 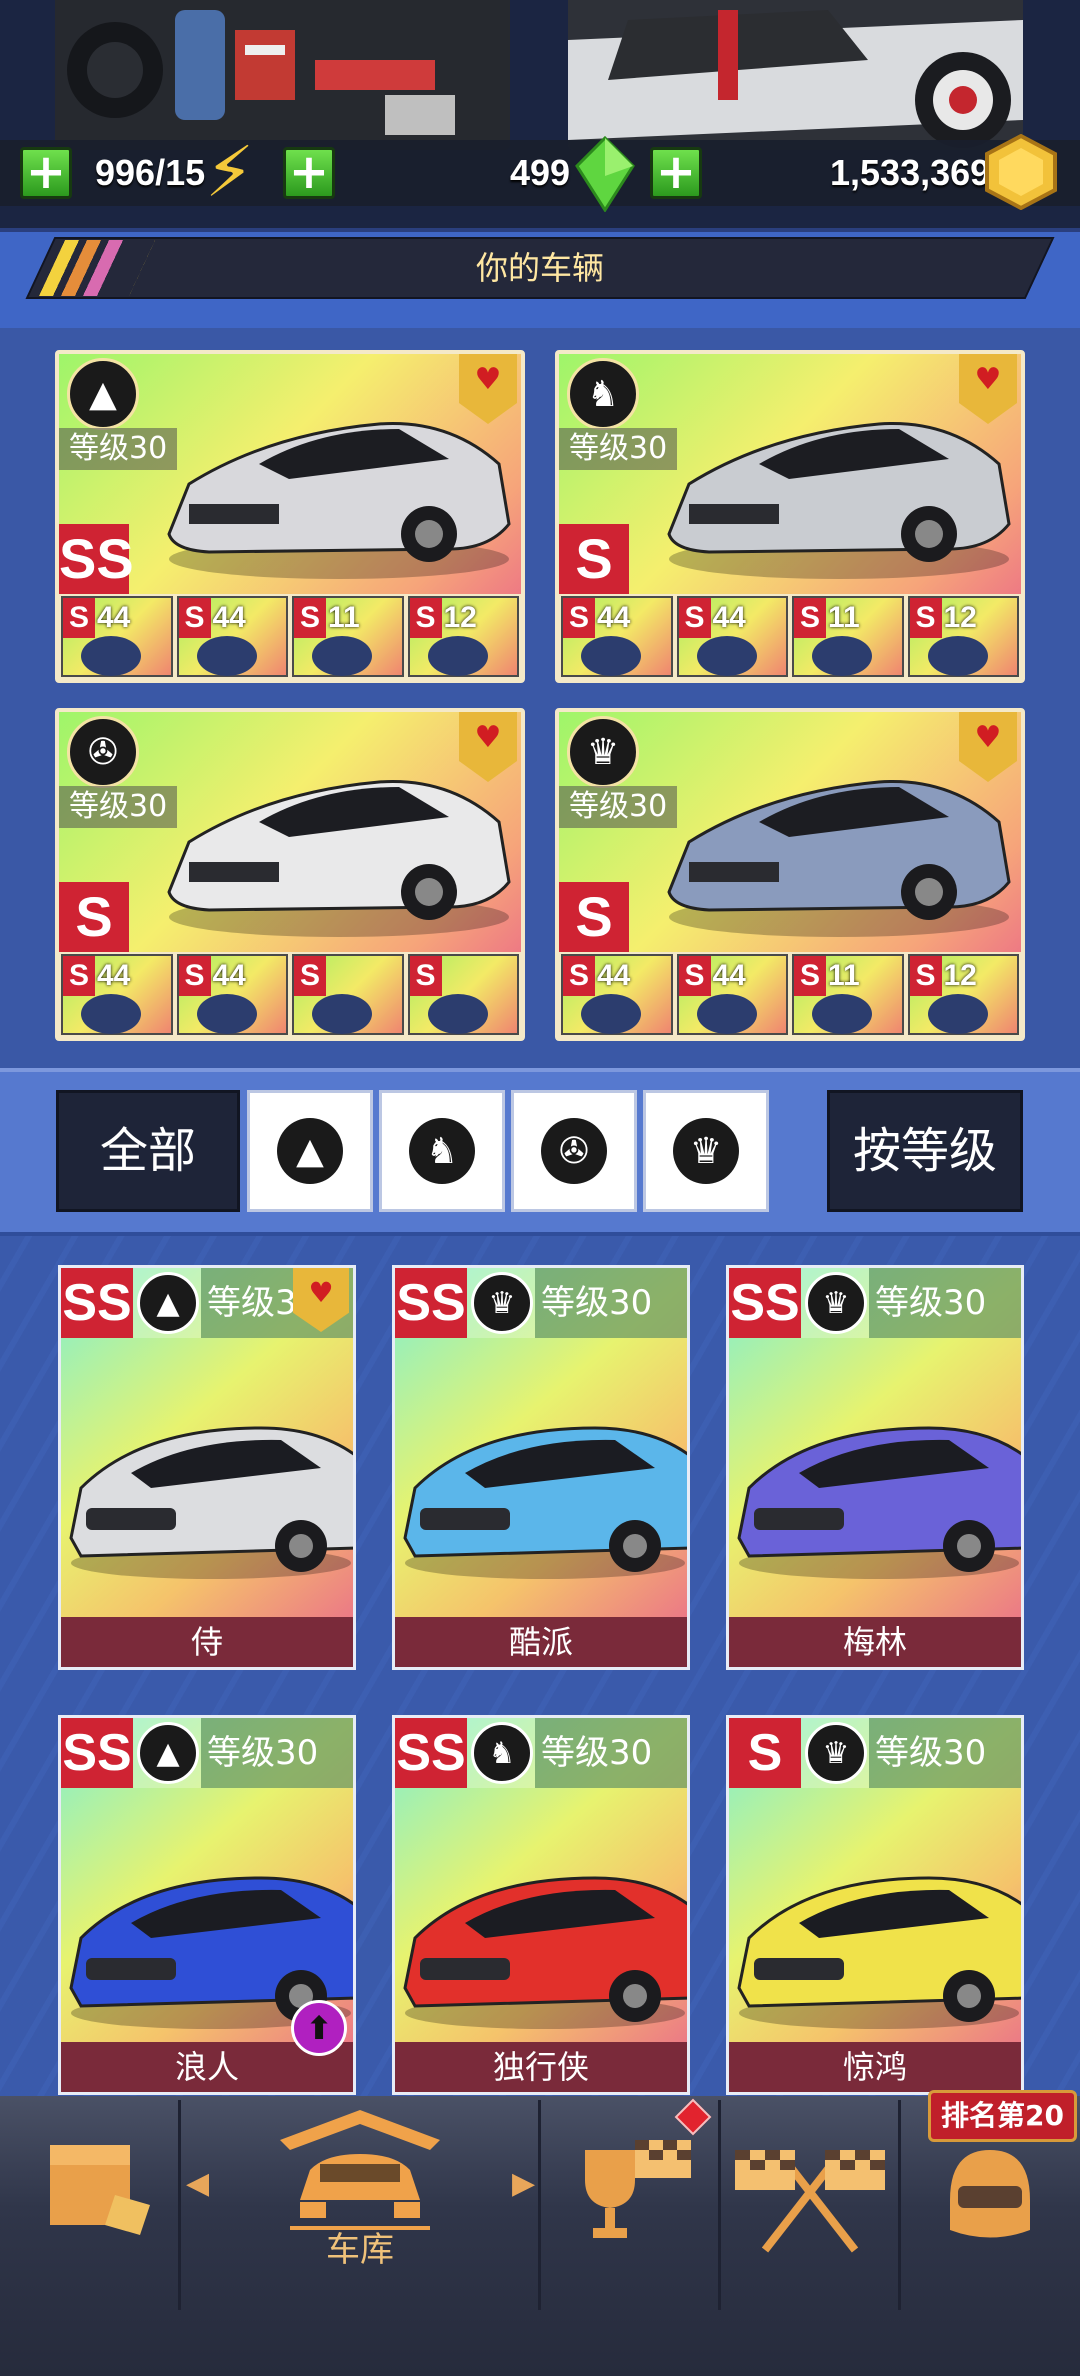 What do you see at coordinates (541, 1467) in the screenshot?
I see `garage-car-card: SS ♛ 等级30 酷派` at bounding box center [541, 1467].